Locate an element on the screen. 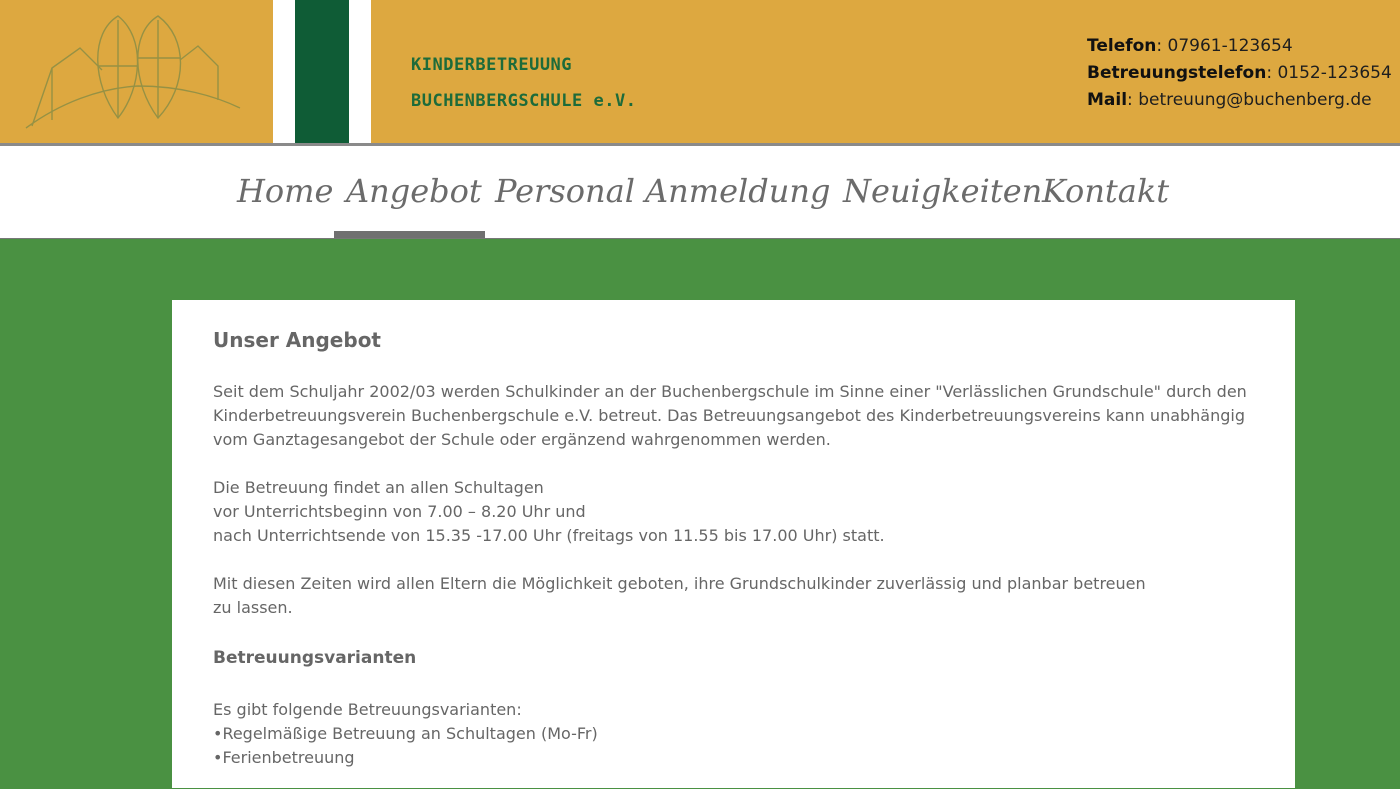  contact-phone: Telefon: 07961-123654 is located at coordinates (1190, 46).